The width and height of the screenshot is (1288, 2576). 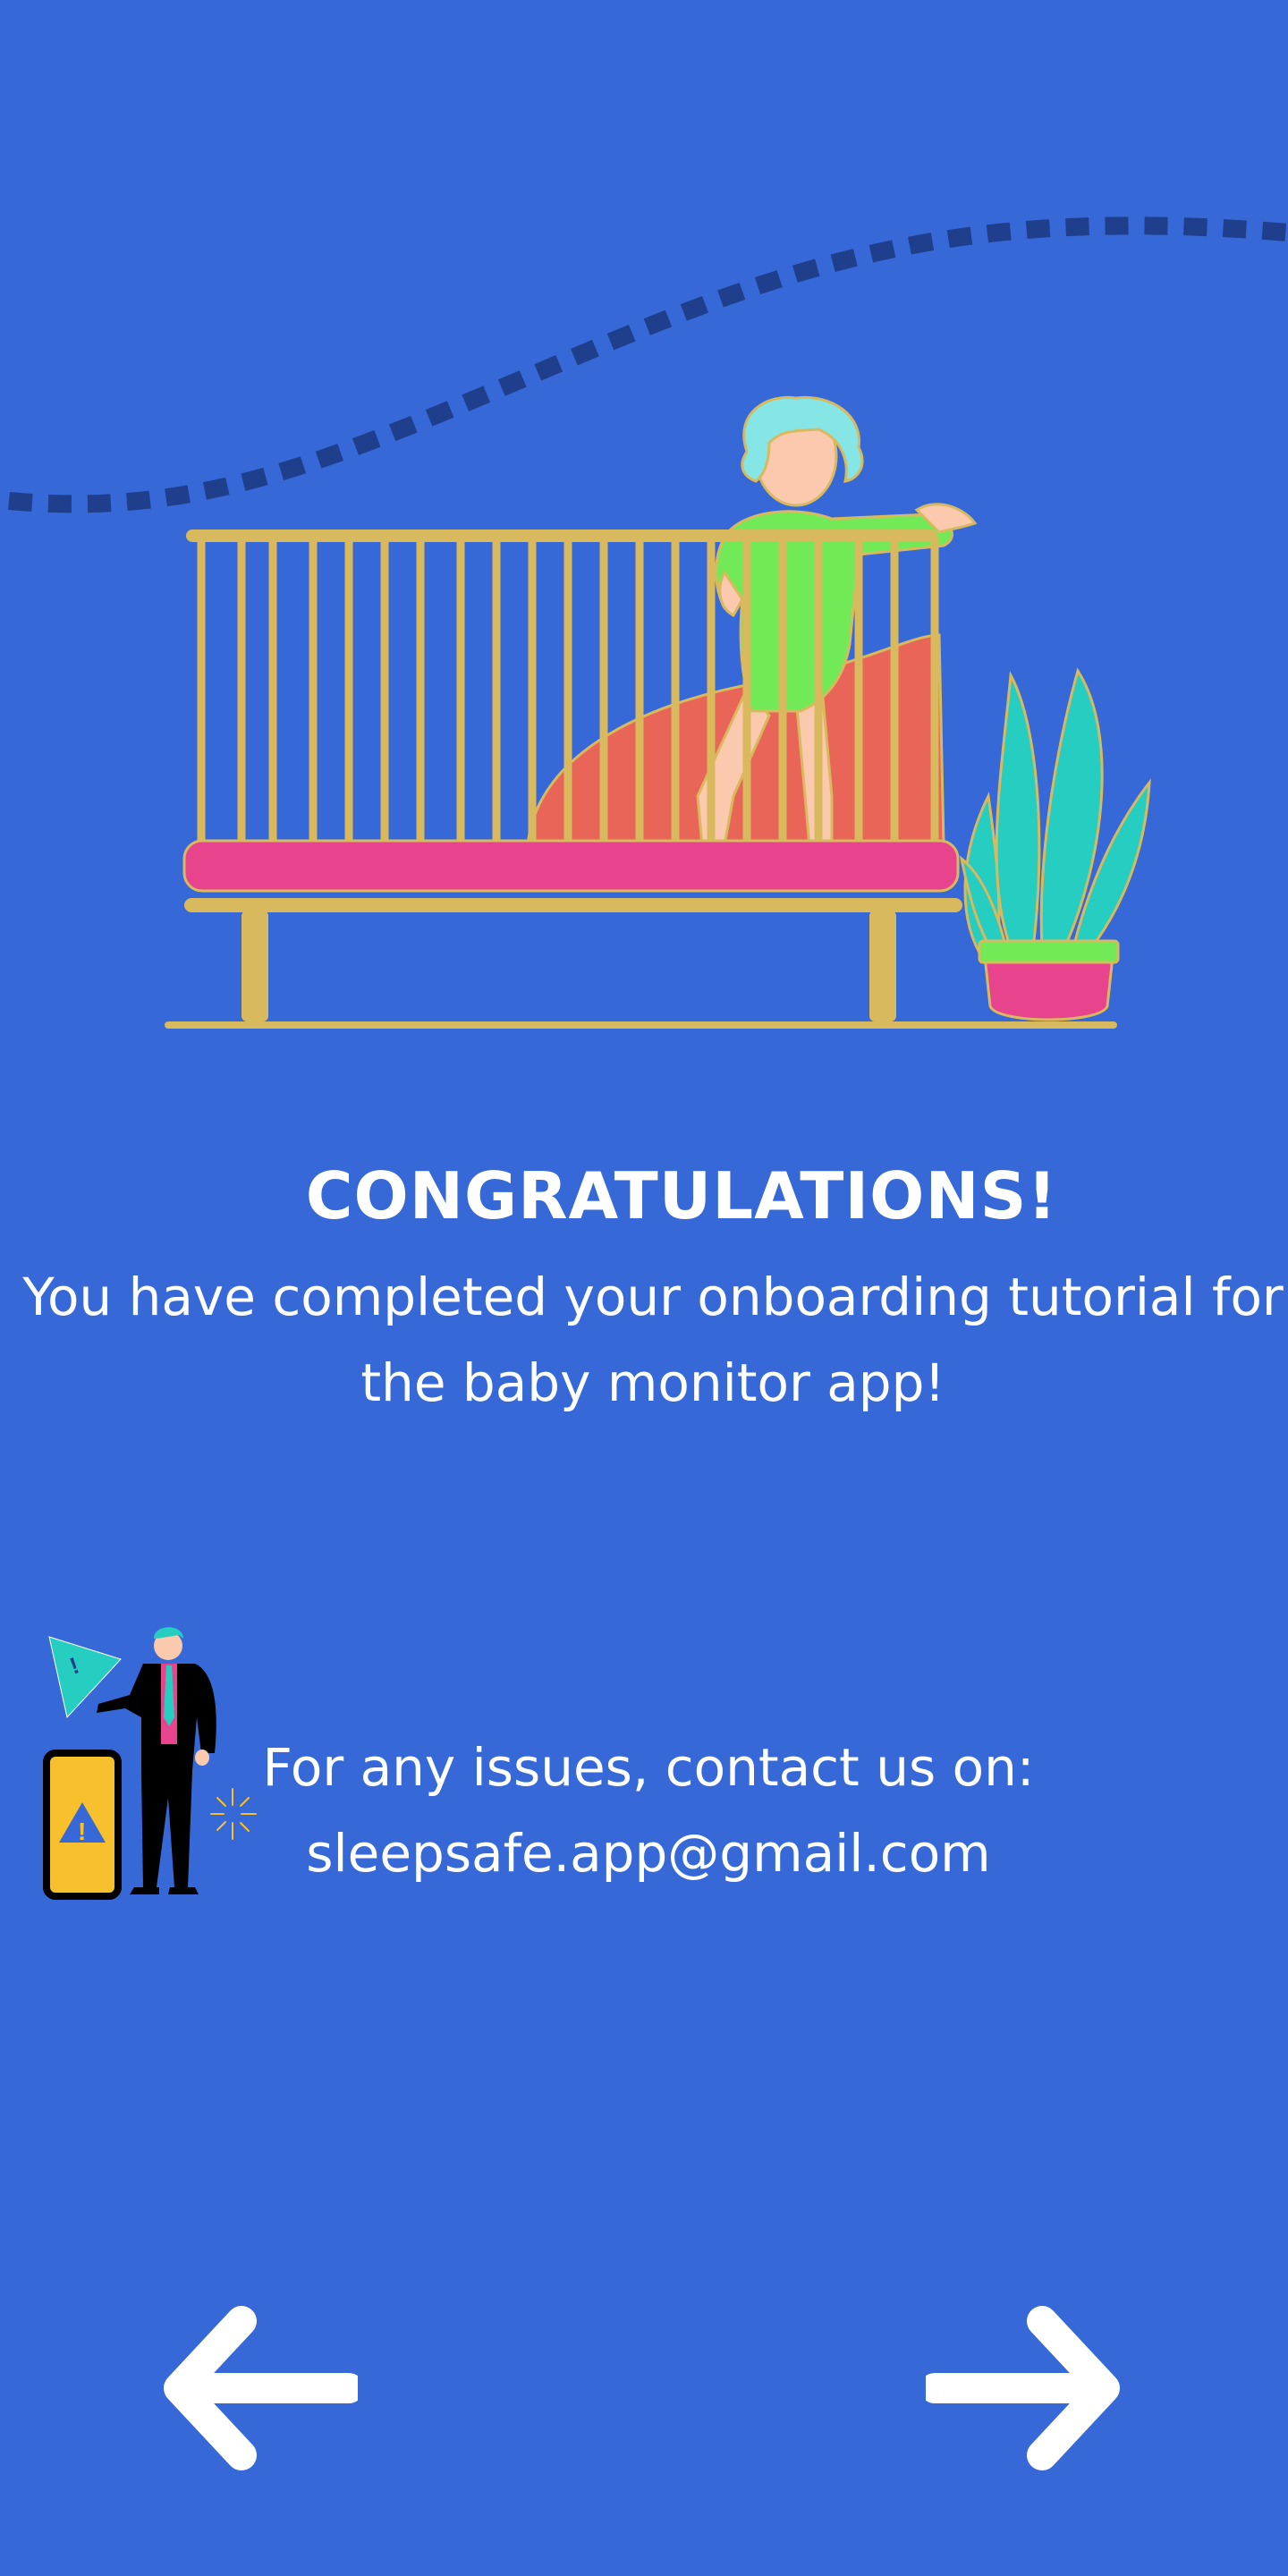 I want to click on support-person-illustration: ! !, so click(x=150, y=1763).